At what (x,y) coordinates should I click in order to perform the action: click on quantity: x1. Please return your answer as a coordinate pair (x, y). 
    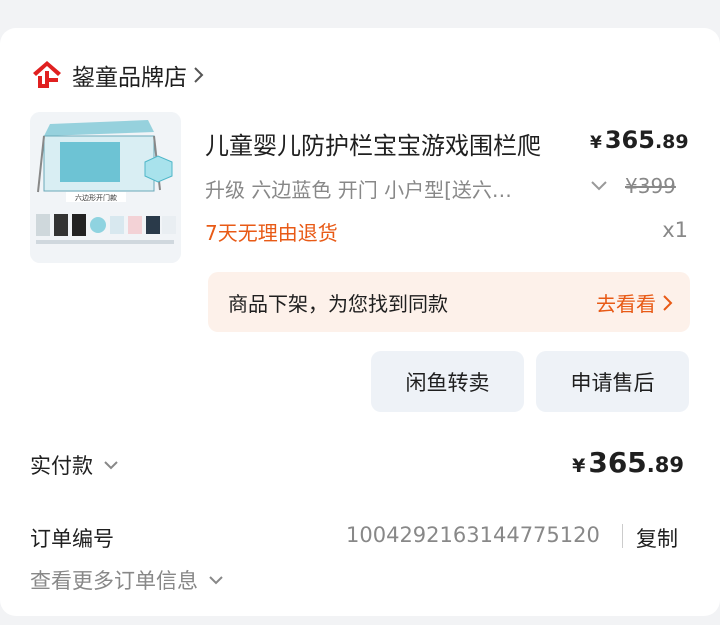
    Looking at the image, I should click on (675, 230).